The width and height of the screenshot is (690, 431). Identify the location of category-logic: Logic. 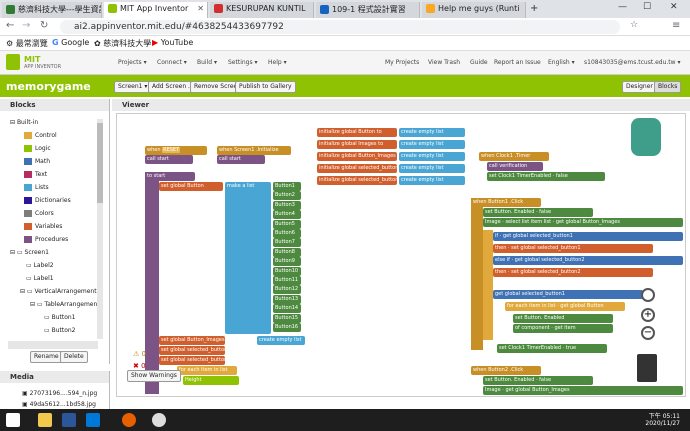
(37, 148).